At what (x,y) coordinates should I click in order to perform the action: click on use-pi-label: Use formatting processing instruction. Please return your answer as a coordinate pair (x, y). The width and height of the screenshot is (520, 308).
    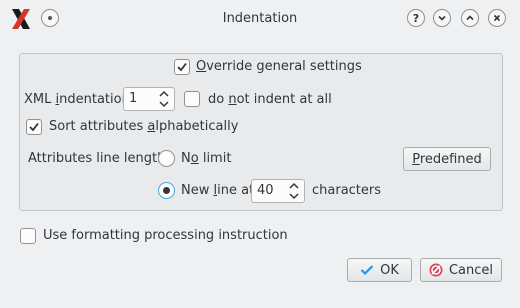
    Looking at the image, I should click on (165, 235).